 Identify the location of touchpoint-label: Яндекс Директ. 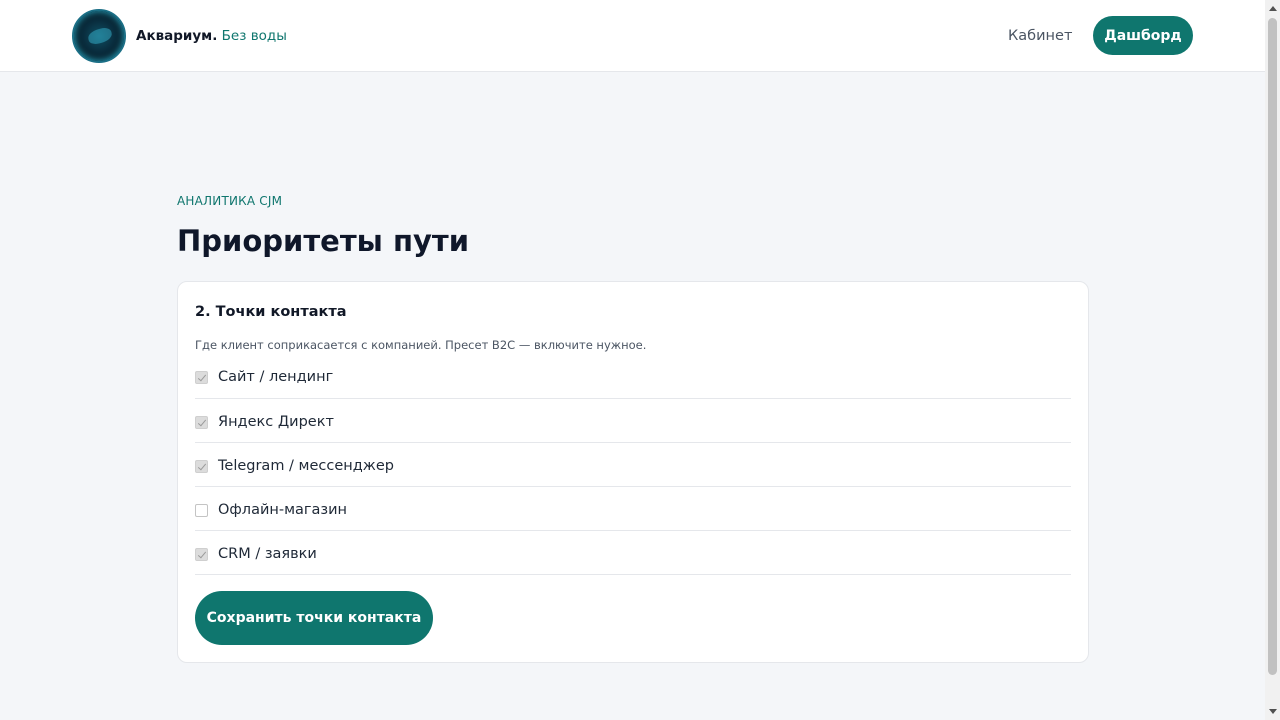
(276, 422).